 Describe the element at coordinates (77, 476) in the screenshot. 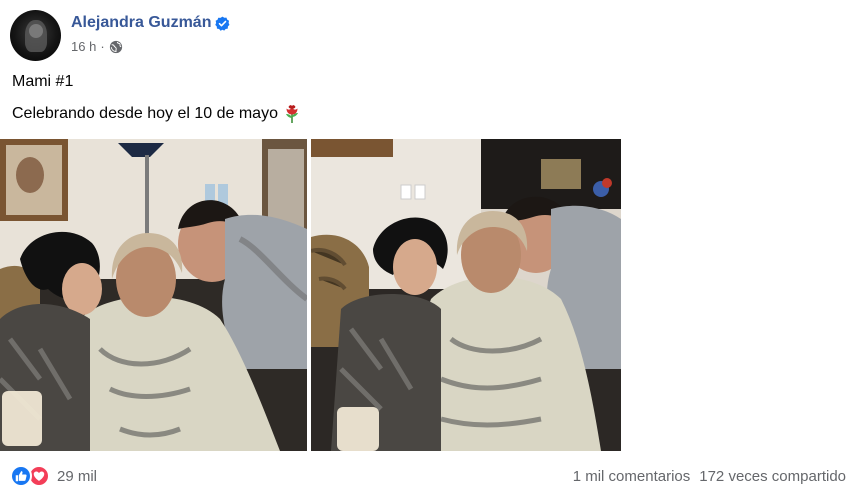

I see `reaction-count: 29 mil` at that location.